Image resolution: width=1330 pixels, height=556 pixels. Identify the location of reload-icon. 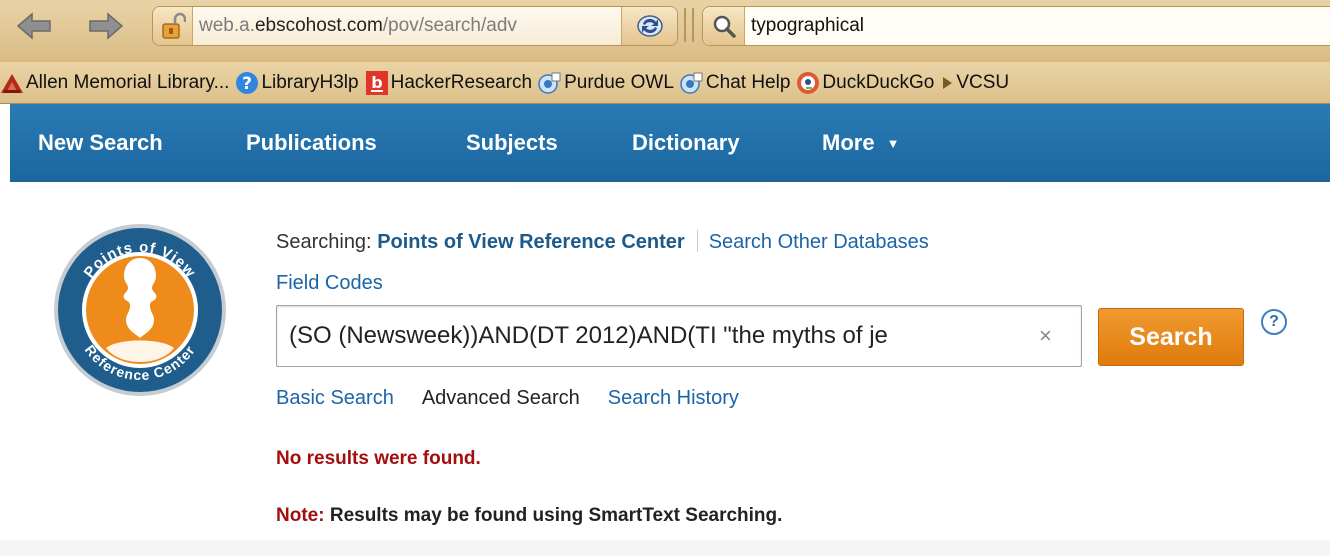
(649, 26).